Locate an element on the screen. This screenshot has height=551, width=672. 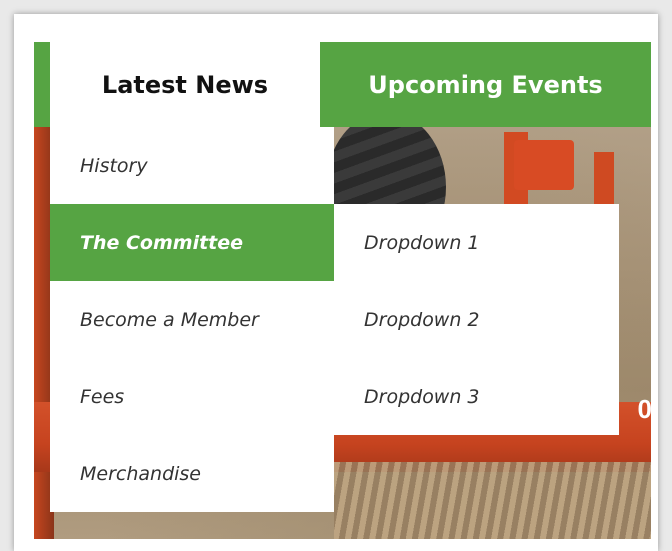
photo-overlay-text: 0 is located at coordinates (644, 409).